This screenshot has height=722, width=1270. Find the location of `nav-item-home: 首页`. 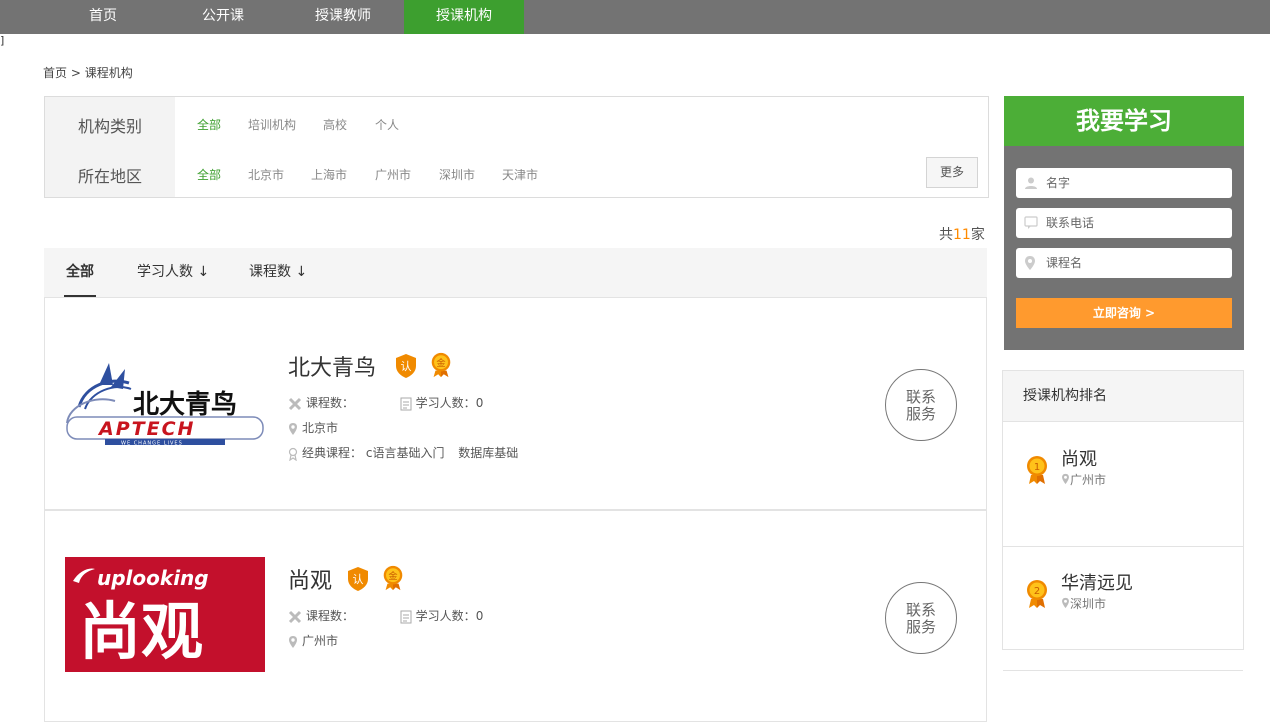

nav-item-home: 首页 is located at coordinates (103, 17).